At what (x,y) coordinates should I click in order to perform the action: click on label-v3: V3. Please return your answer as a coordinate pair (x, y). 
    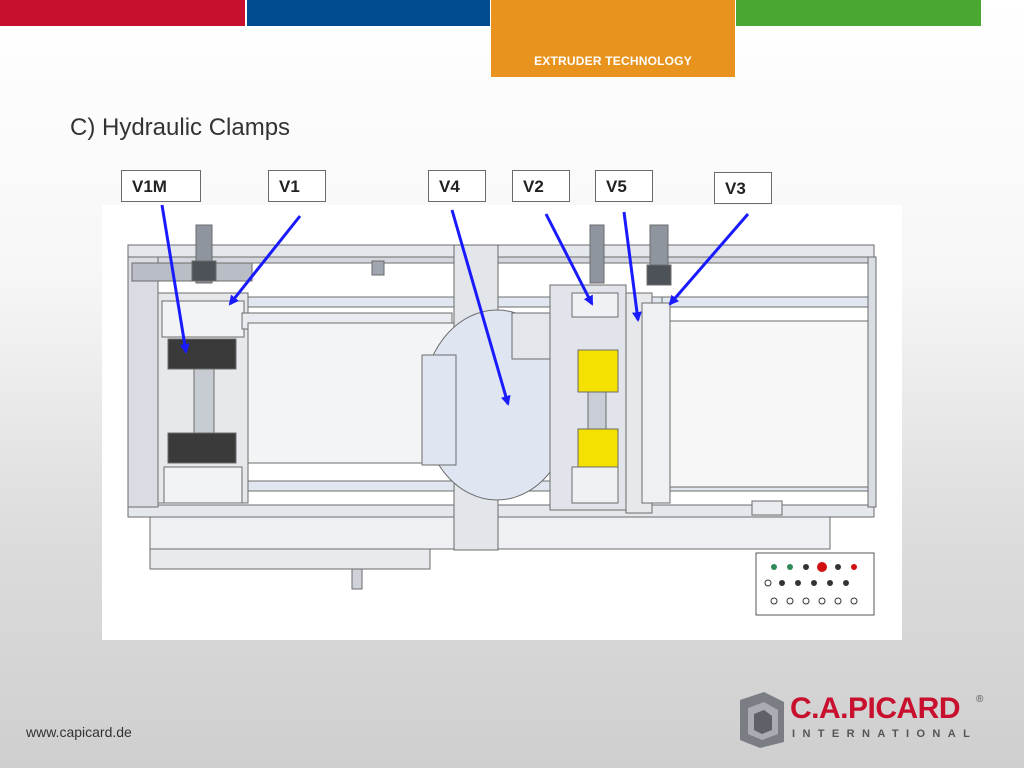
    Looking at the image, I should click on (743, 188).